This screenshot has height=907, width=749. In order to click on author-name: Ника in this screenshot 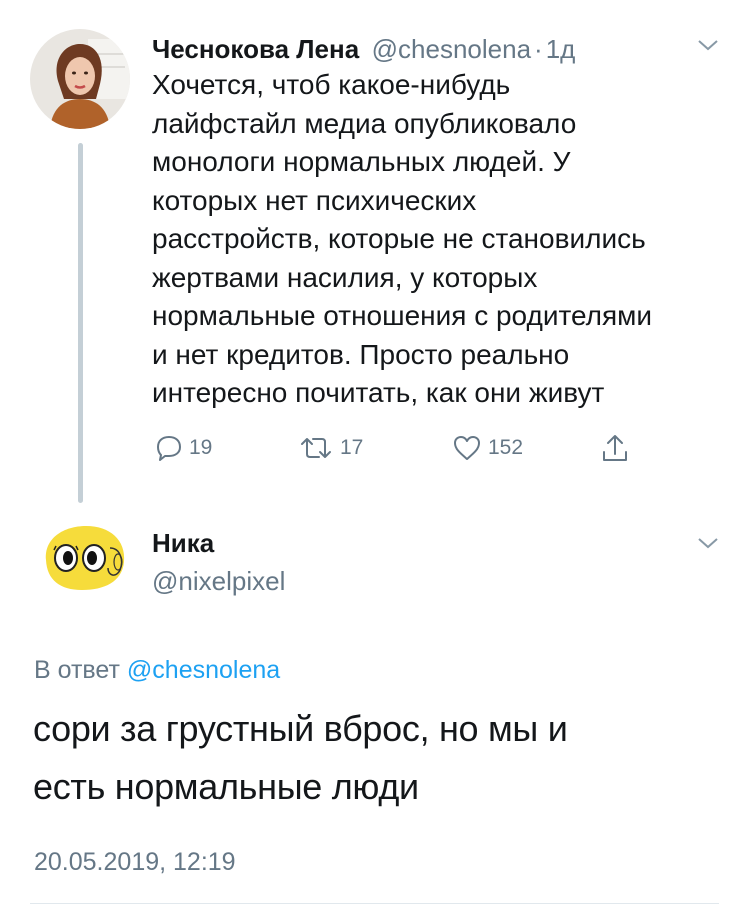, I will do `click(183, 543)`.